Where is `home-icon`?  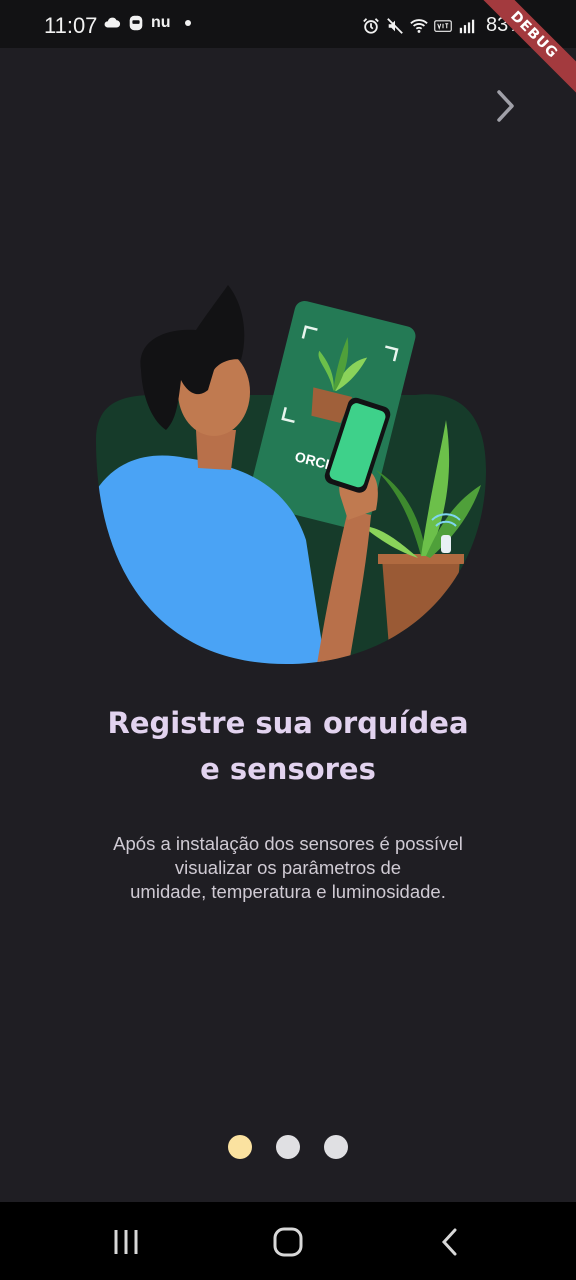
home-icon is located at coordinates (288, 1242).